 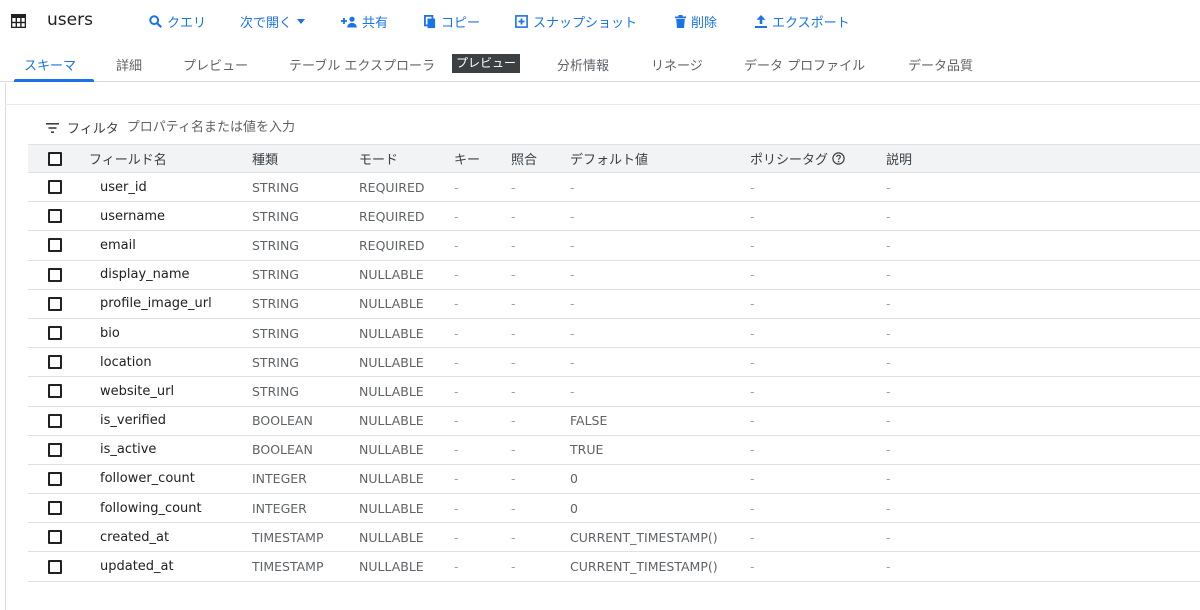 I want to click on table-row: usernameSTRINGREQUIRED-----, so click(x=614, y=216).